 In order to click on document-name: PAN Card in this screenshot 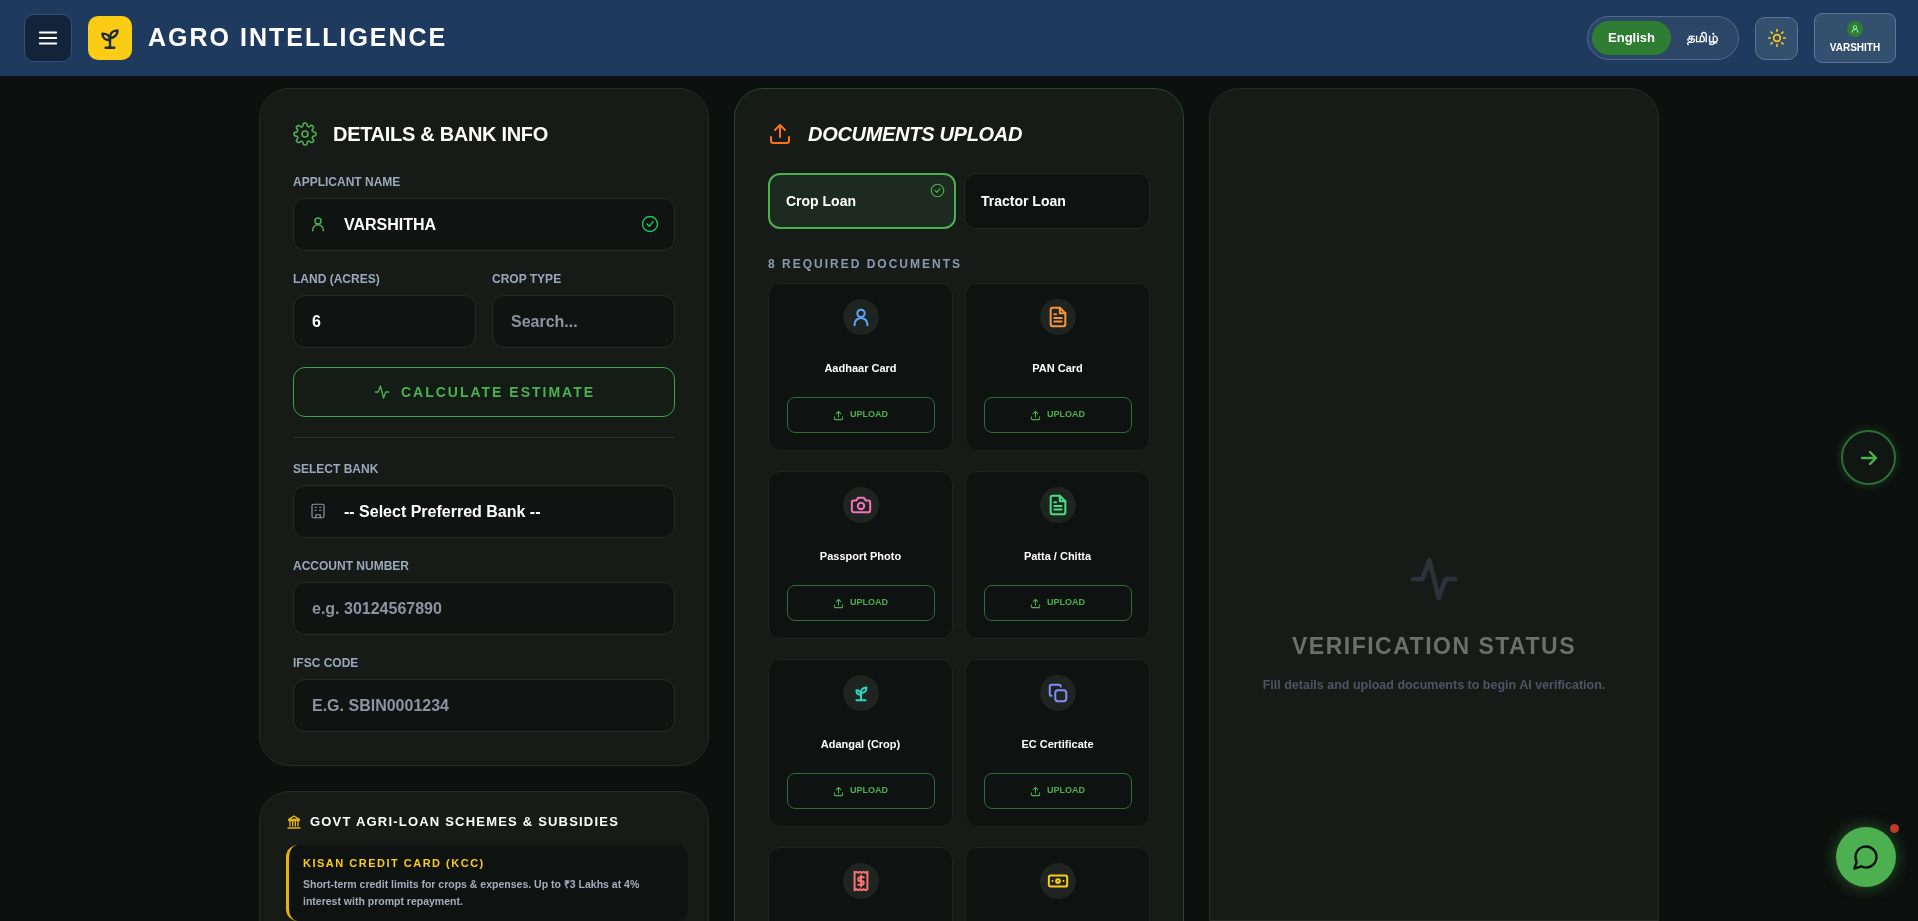, I will do `click(1057, 368)`.